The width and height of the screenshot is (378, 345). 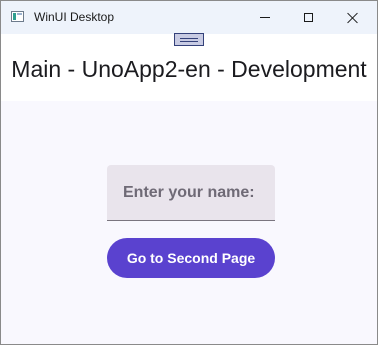 I want to click on debug-toolbar-handle, so click(x=189, y=39).